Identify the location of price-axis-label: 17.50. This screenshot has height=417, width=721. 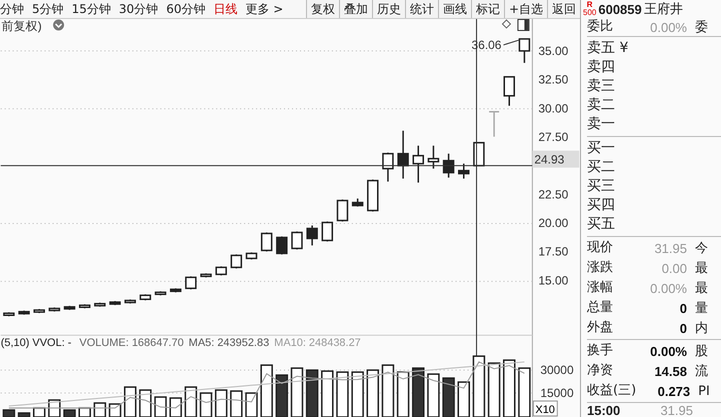
(553, 251).